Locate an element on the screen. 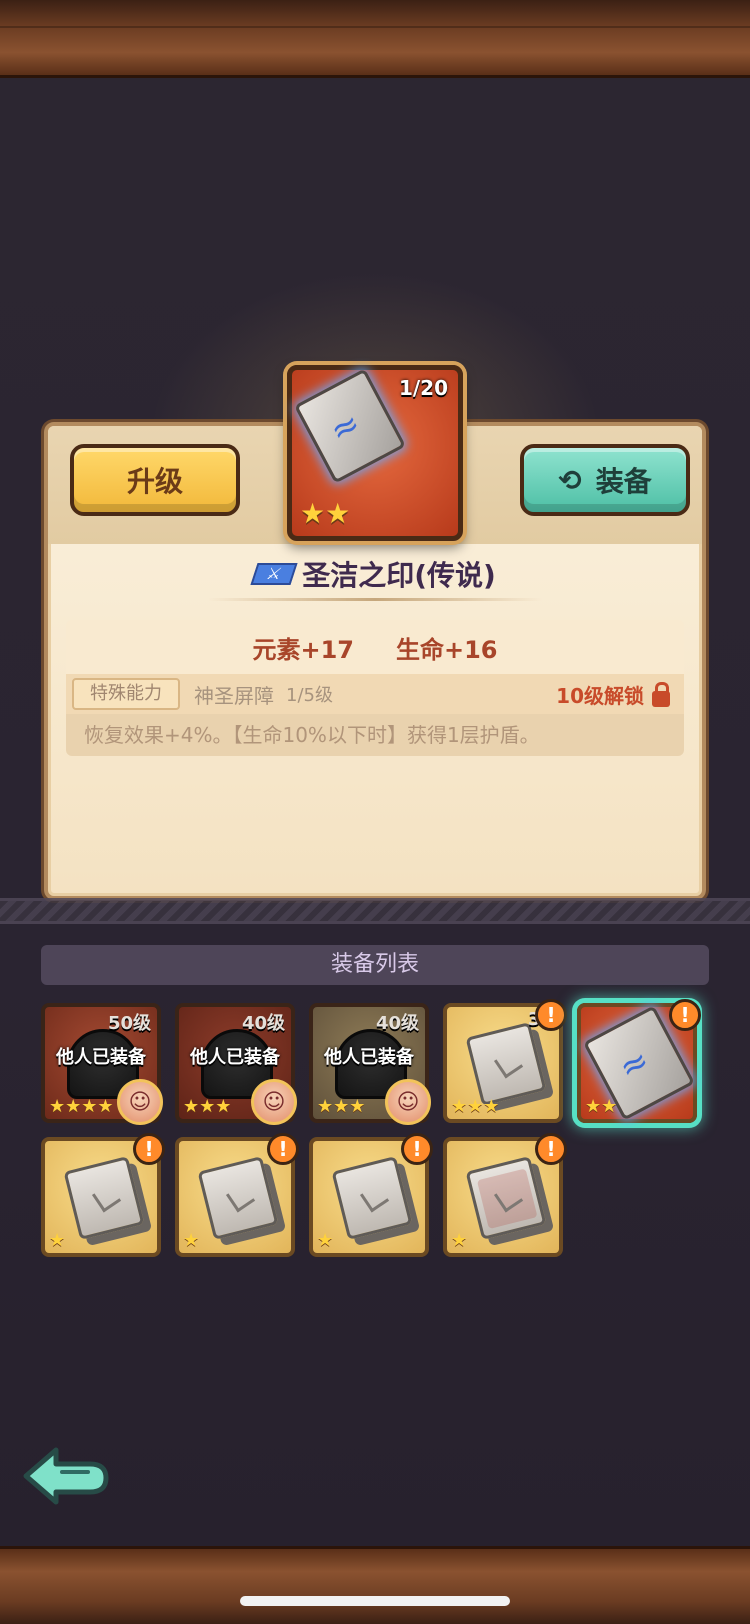 The image size is (750, 1624). equipment-slot-selected: 1 ★★ ! is located at coordinates (639, 1061).